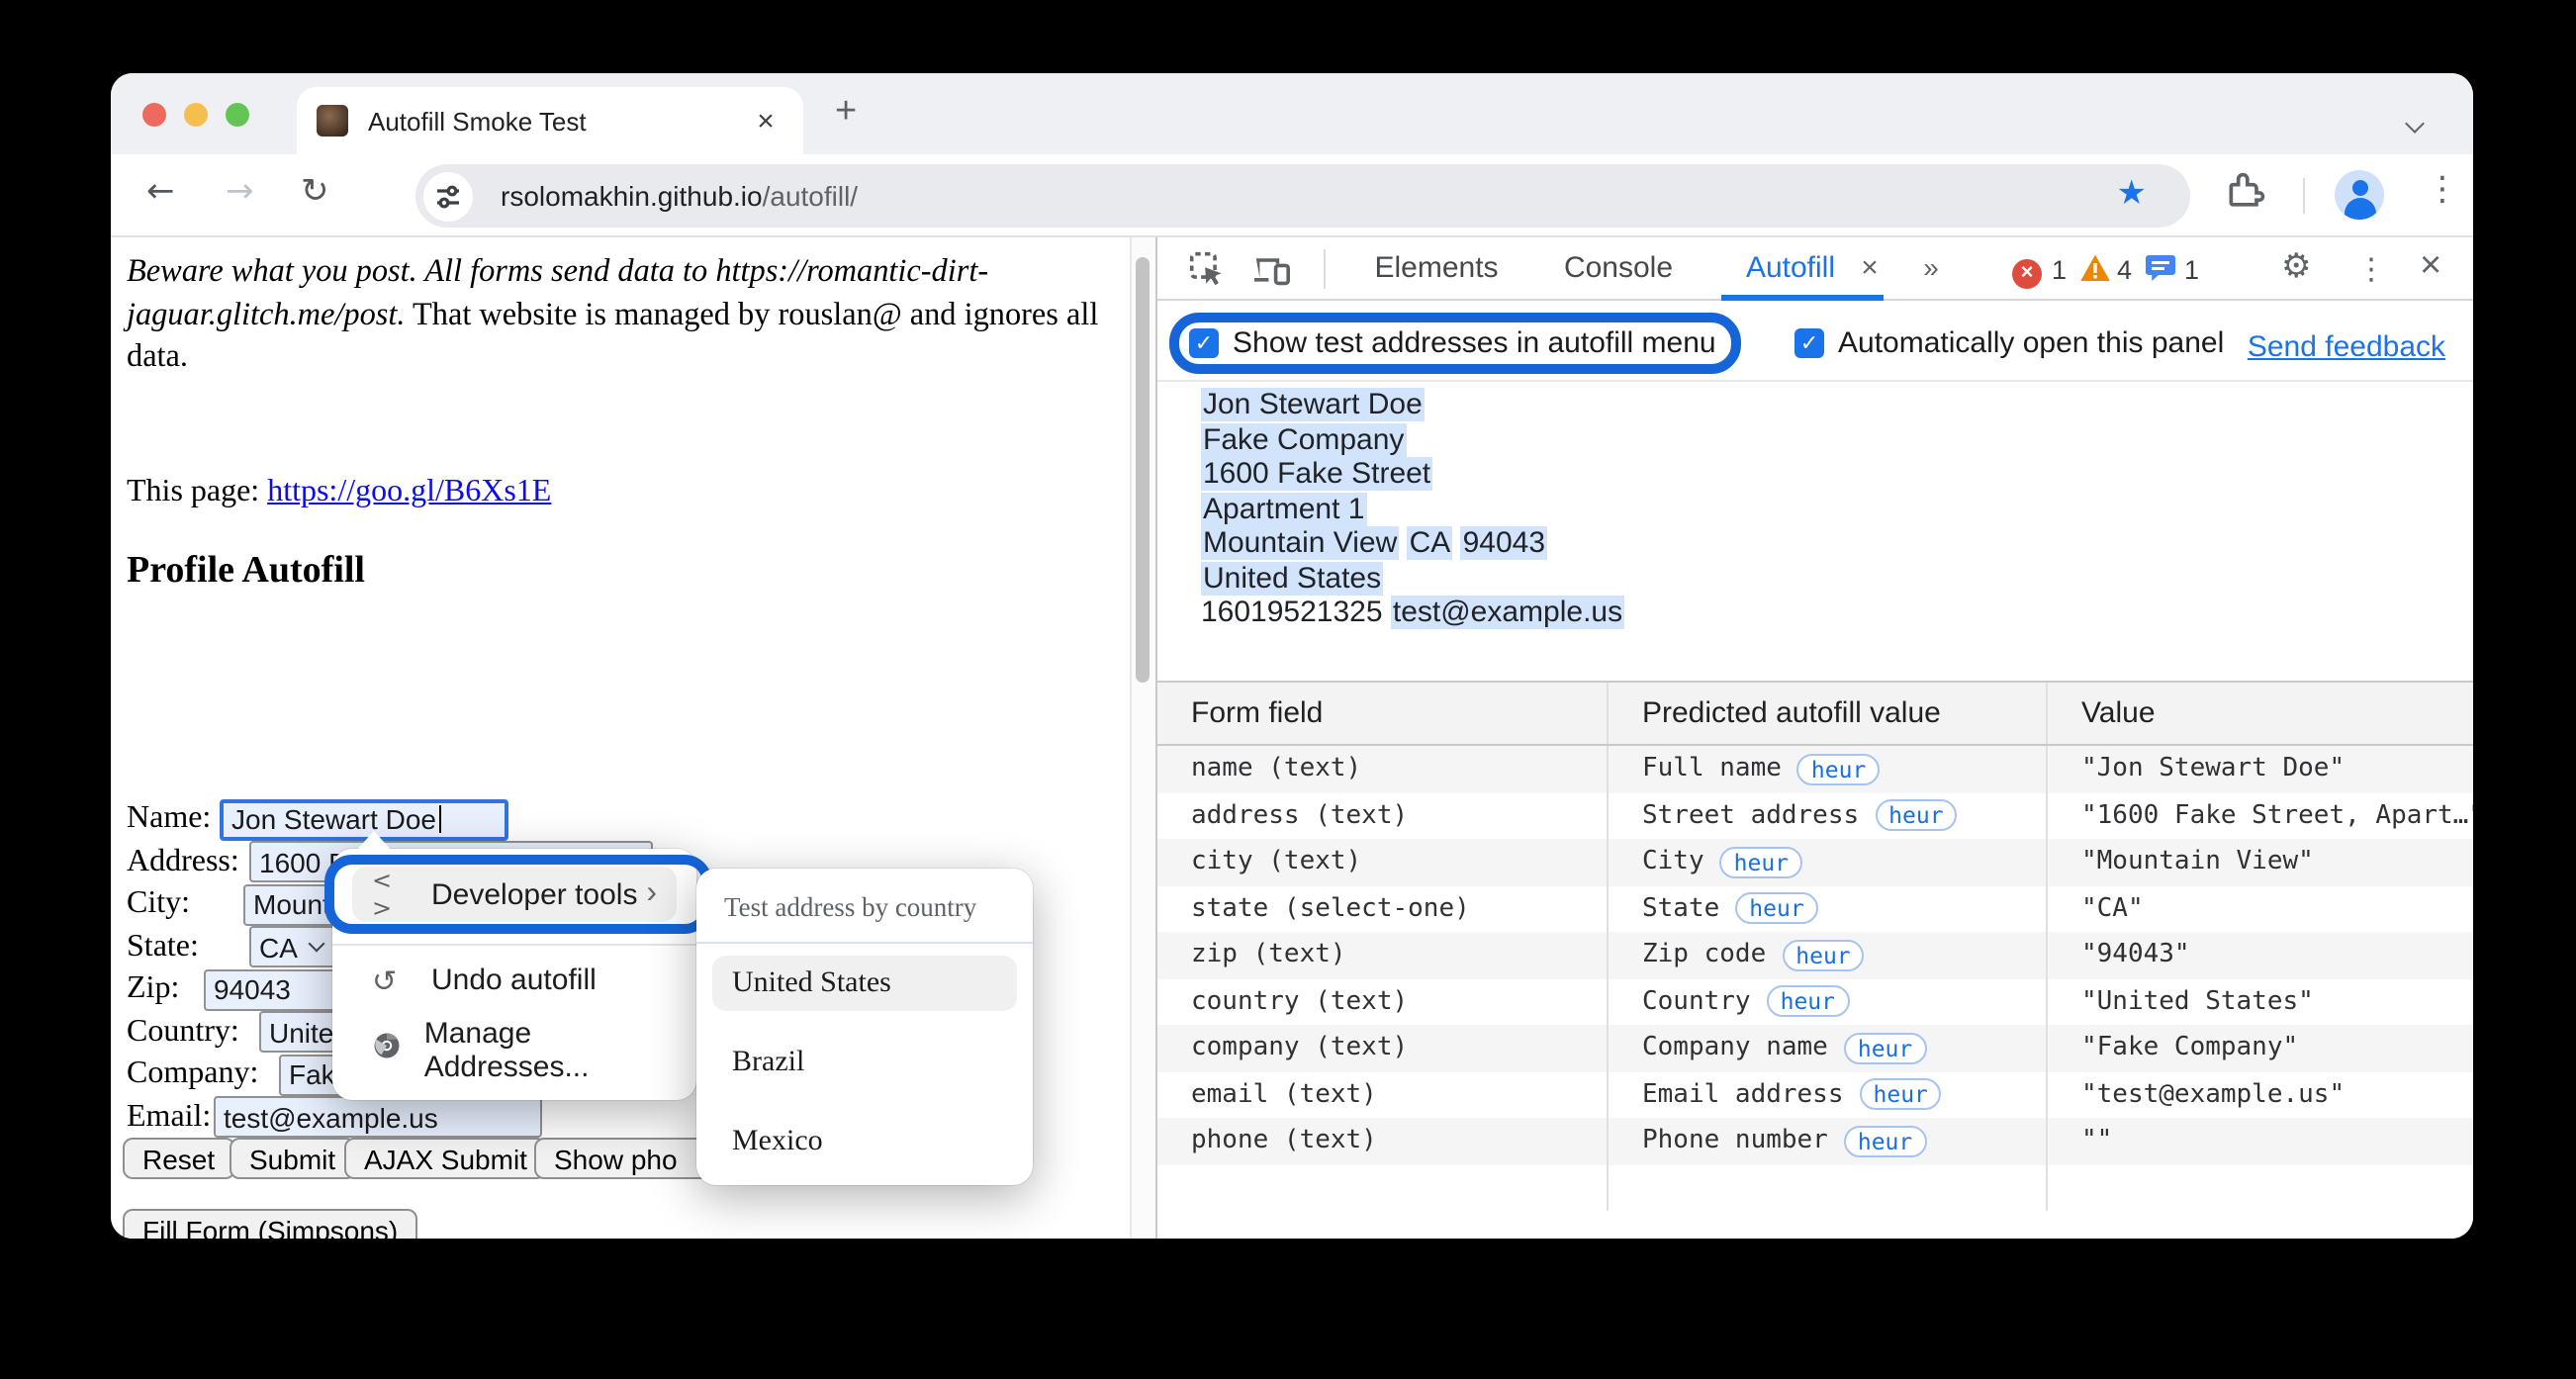 The width and height of the screenshot is (2576, 1379). What do you see at coordinates (1791, 268) in the screenshot?
I see `tab-autofill: Autofill` at bounding box center [1791, 268].